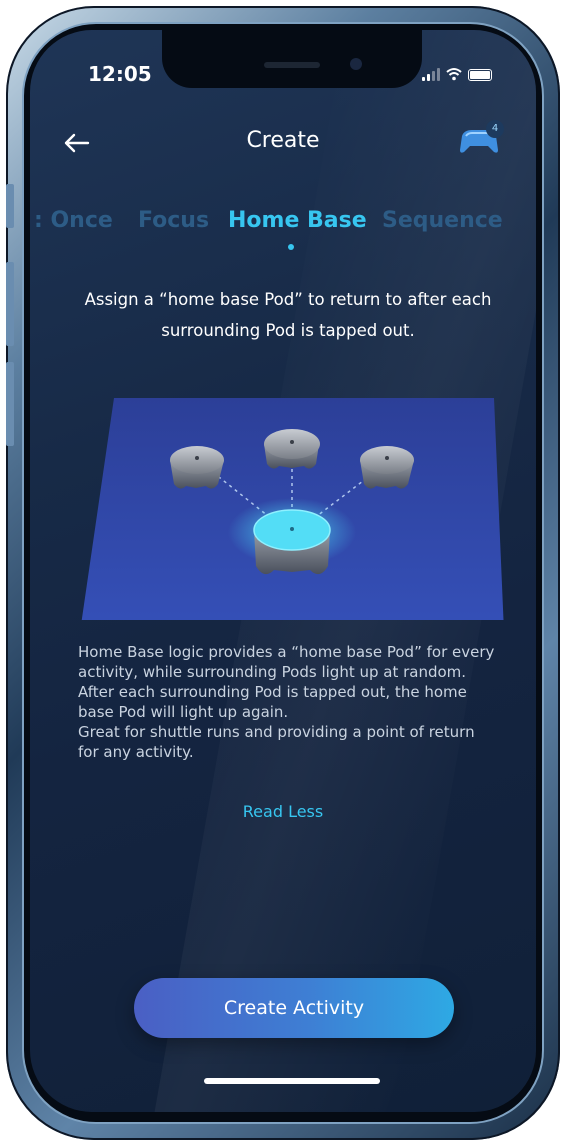 This screenshot has width=566, height=1142. I want to click on pod-count-badge: 4, so click(495, 129).